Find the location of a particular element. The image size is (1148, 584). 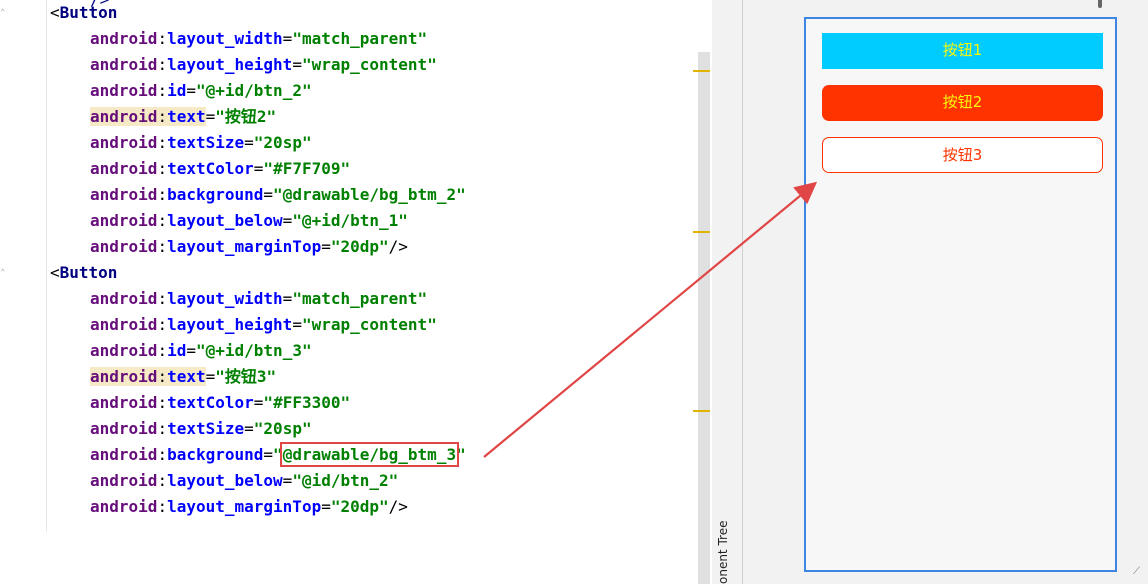

code-line: android:textColor="#FF3300" is located at coordinates (220, 403).